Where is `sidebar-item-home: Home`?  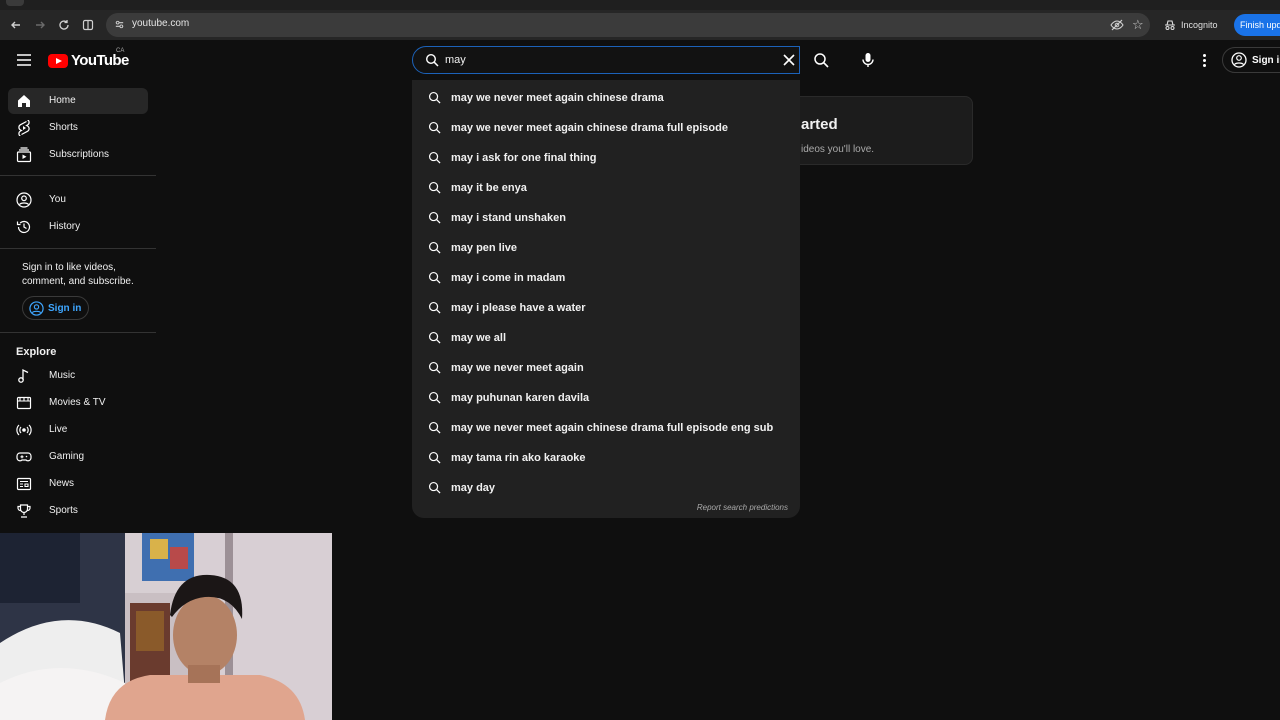
sidebar-item-home: Home is located at coordinates (78, 101).